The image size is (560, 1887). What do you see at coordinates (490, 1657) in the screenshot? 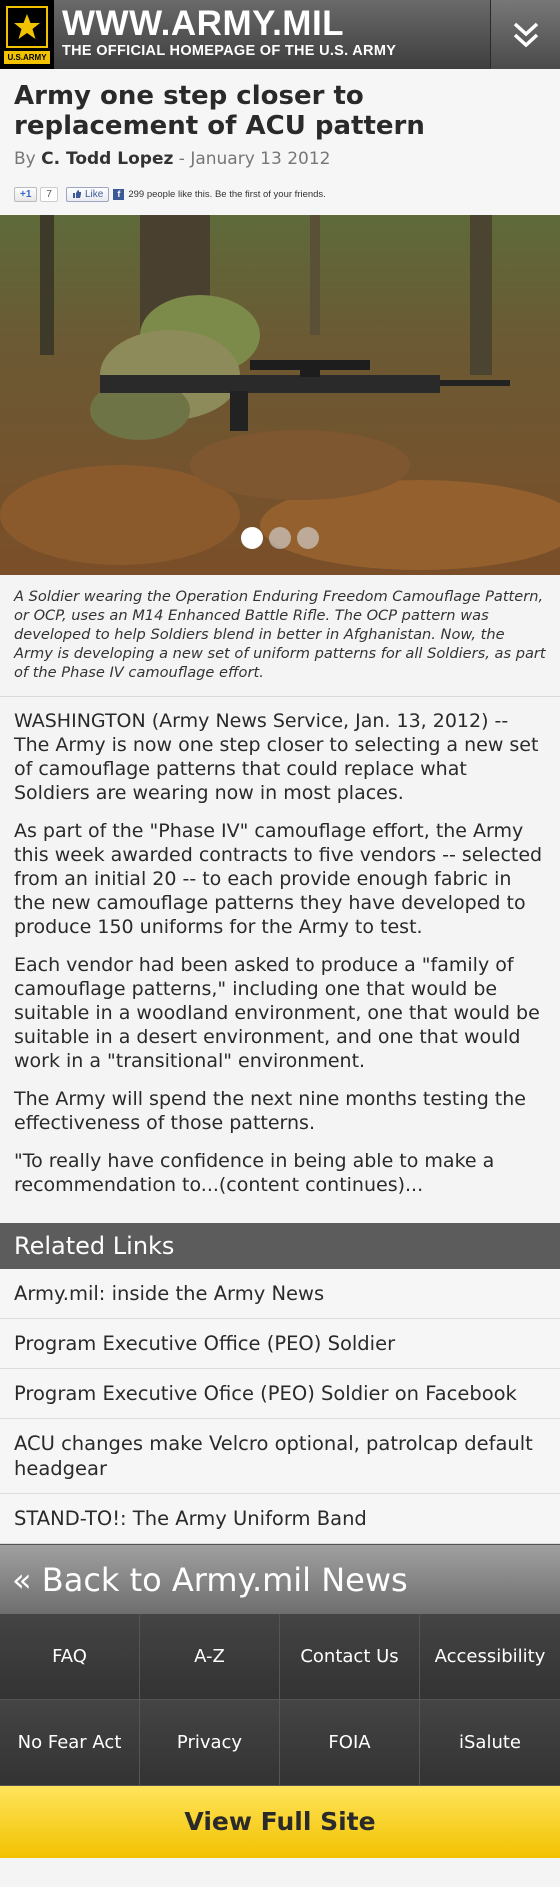
I see `footer-link-accessibility: Accessibility` at bounding box center [490, 1657].